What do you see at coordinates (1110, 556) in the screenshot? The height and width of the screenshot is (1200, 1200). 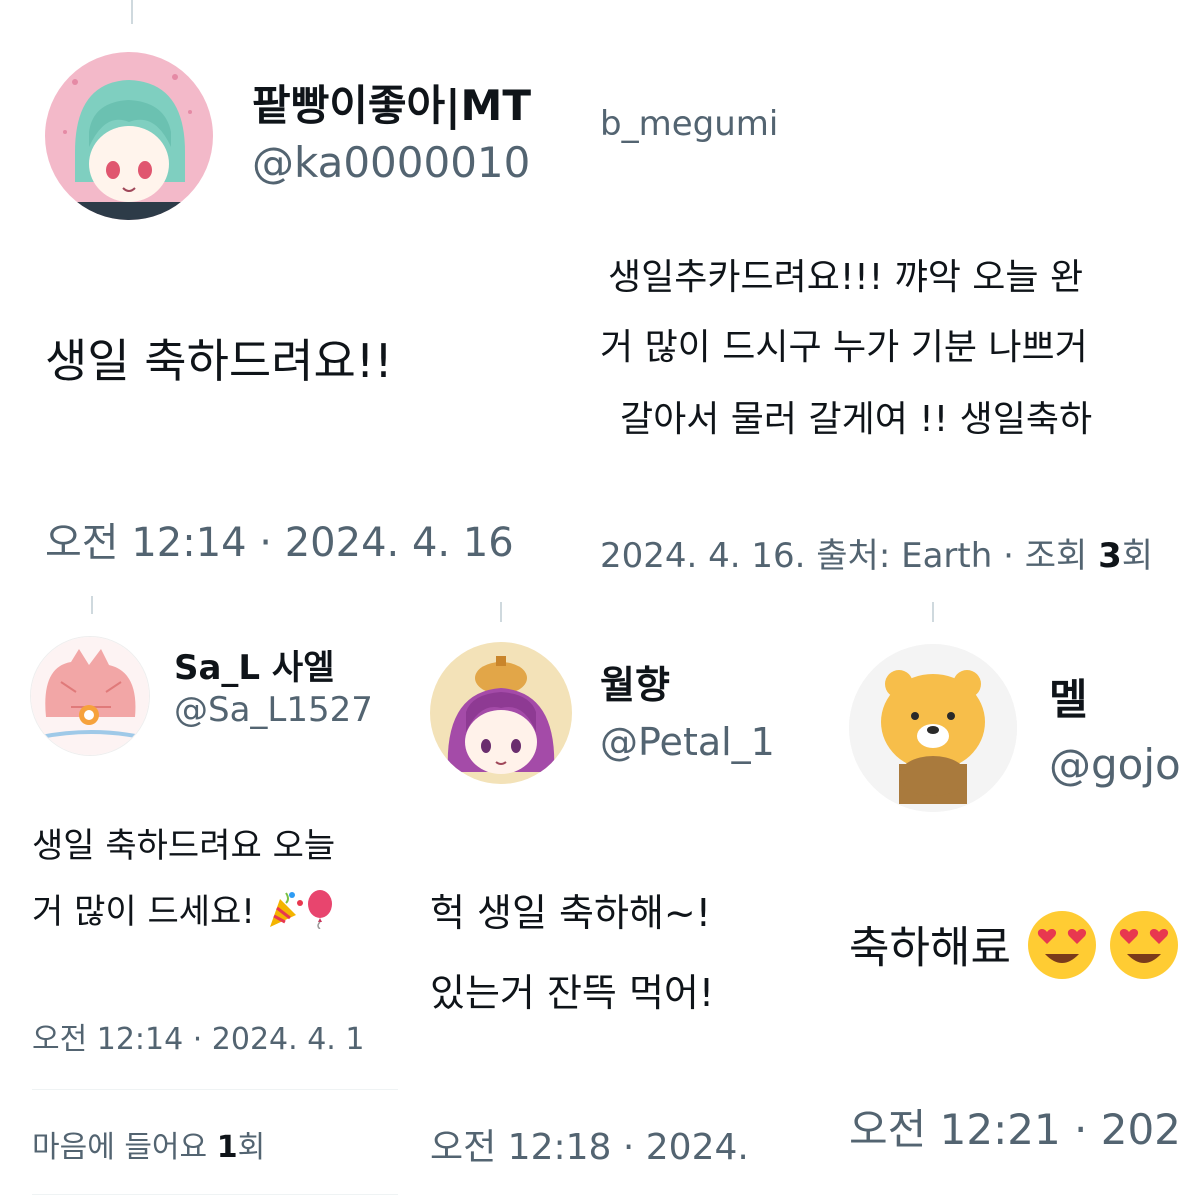 I see `views-count: 3` at bounding box center [1110, 556].